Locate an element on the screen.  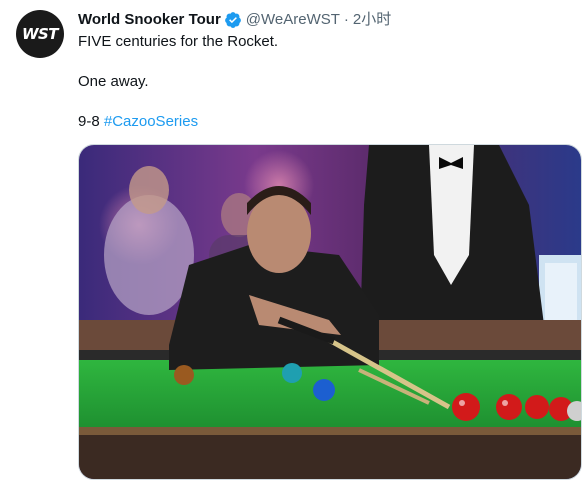
avatar: WST is located at coordinates (40, 34).